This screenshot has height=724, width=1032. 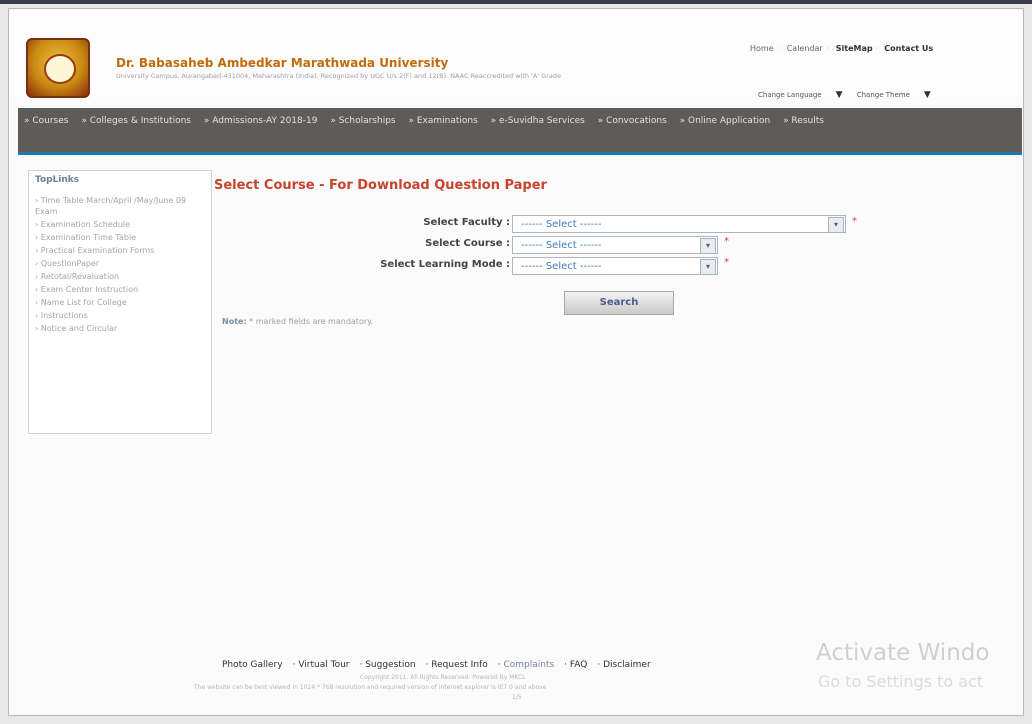 I want to click on learning-mode-select-value: ------ Select ------, so click(x=561, y=266).